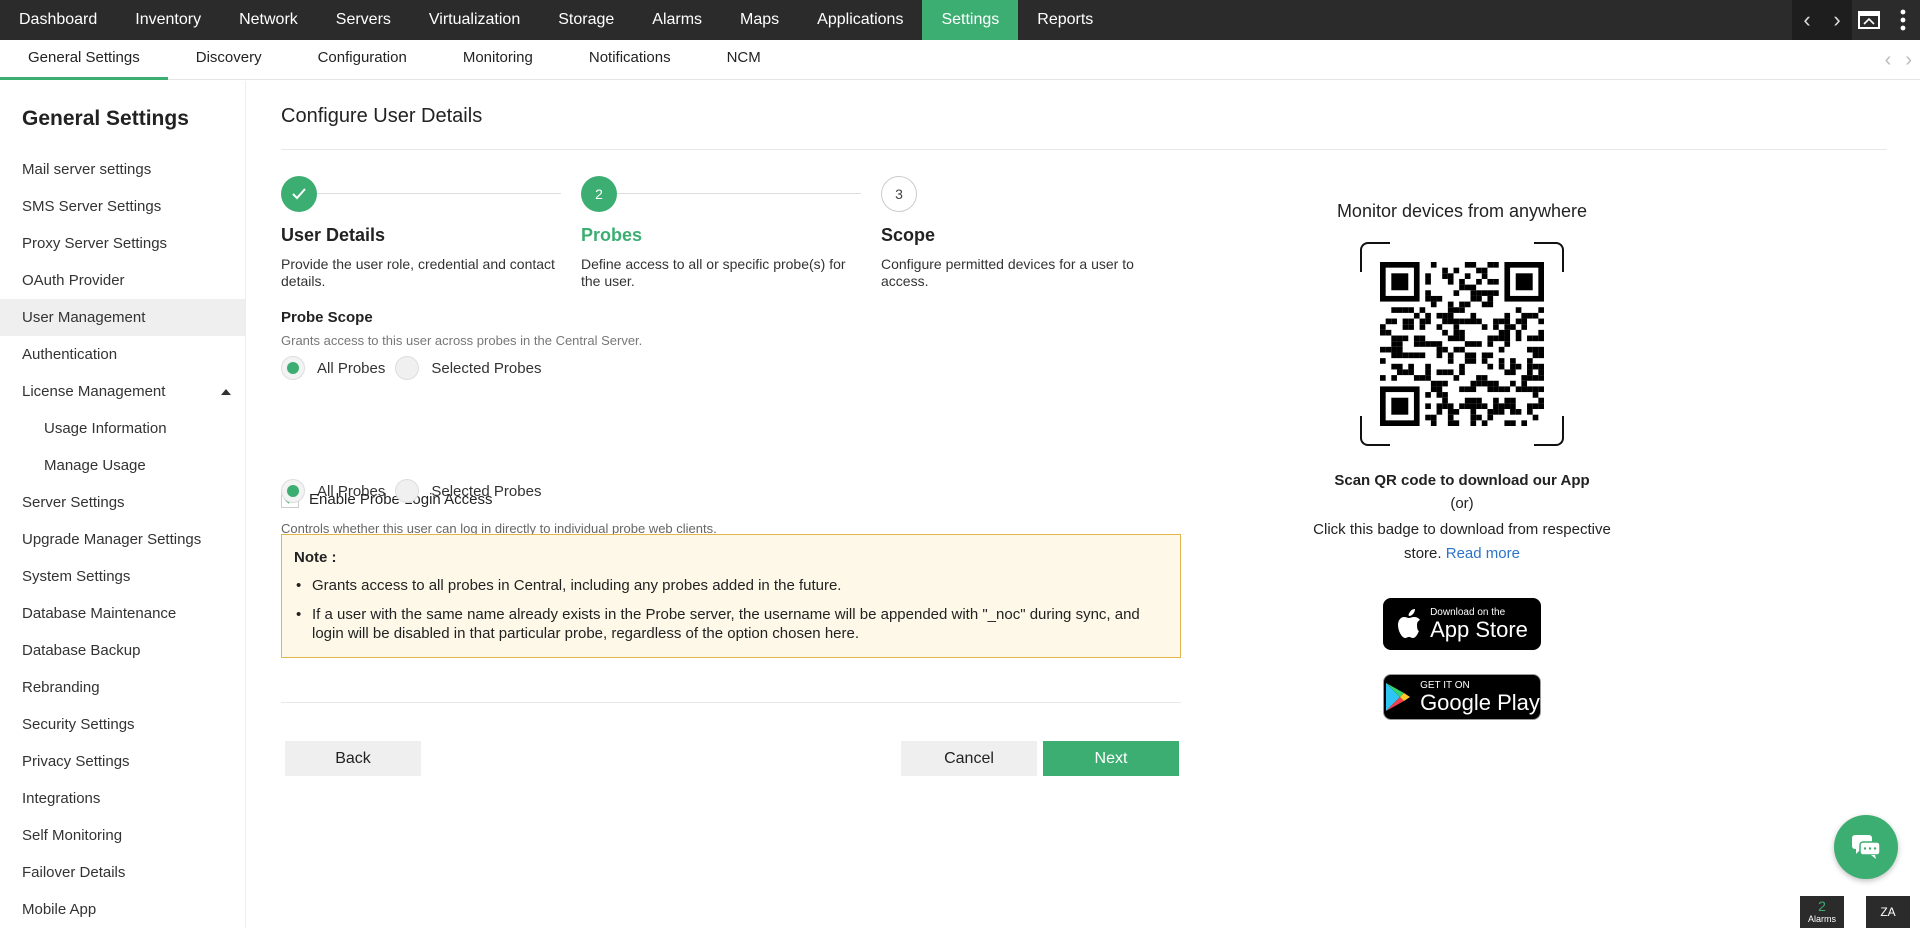 Image resolution: width=1920 pixels, height=928 pixels. I want to click on or-text: (or), so click(1462, 503).